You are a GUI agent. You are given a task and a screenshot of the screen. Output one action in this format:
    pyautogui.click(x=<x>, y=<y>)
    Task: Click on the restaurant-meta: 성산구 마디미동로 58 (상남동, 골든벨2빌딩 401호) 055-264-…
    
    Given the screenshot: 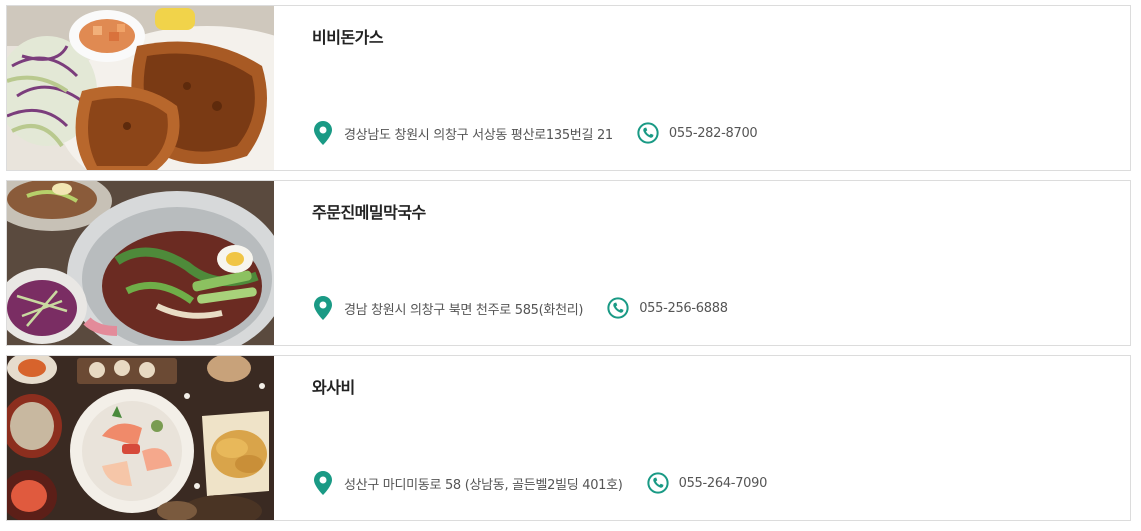 What is the action you would take?
    pyautogui.click(x=551, y=483)
    